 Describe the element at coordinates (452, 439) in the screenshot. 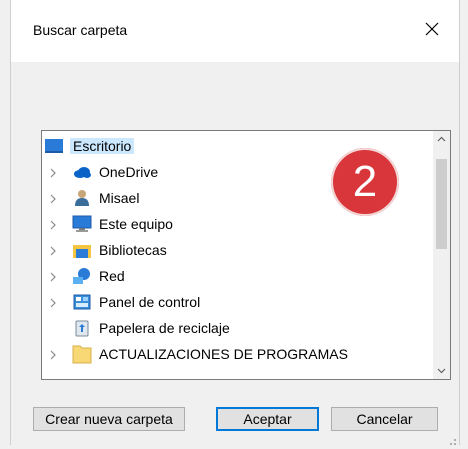

I see `resize-grip-icon` at that location.